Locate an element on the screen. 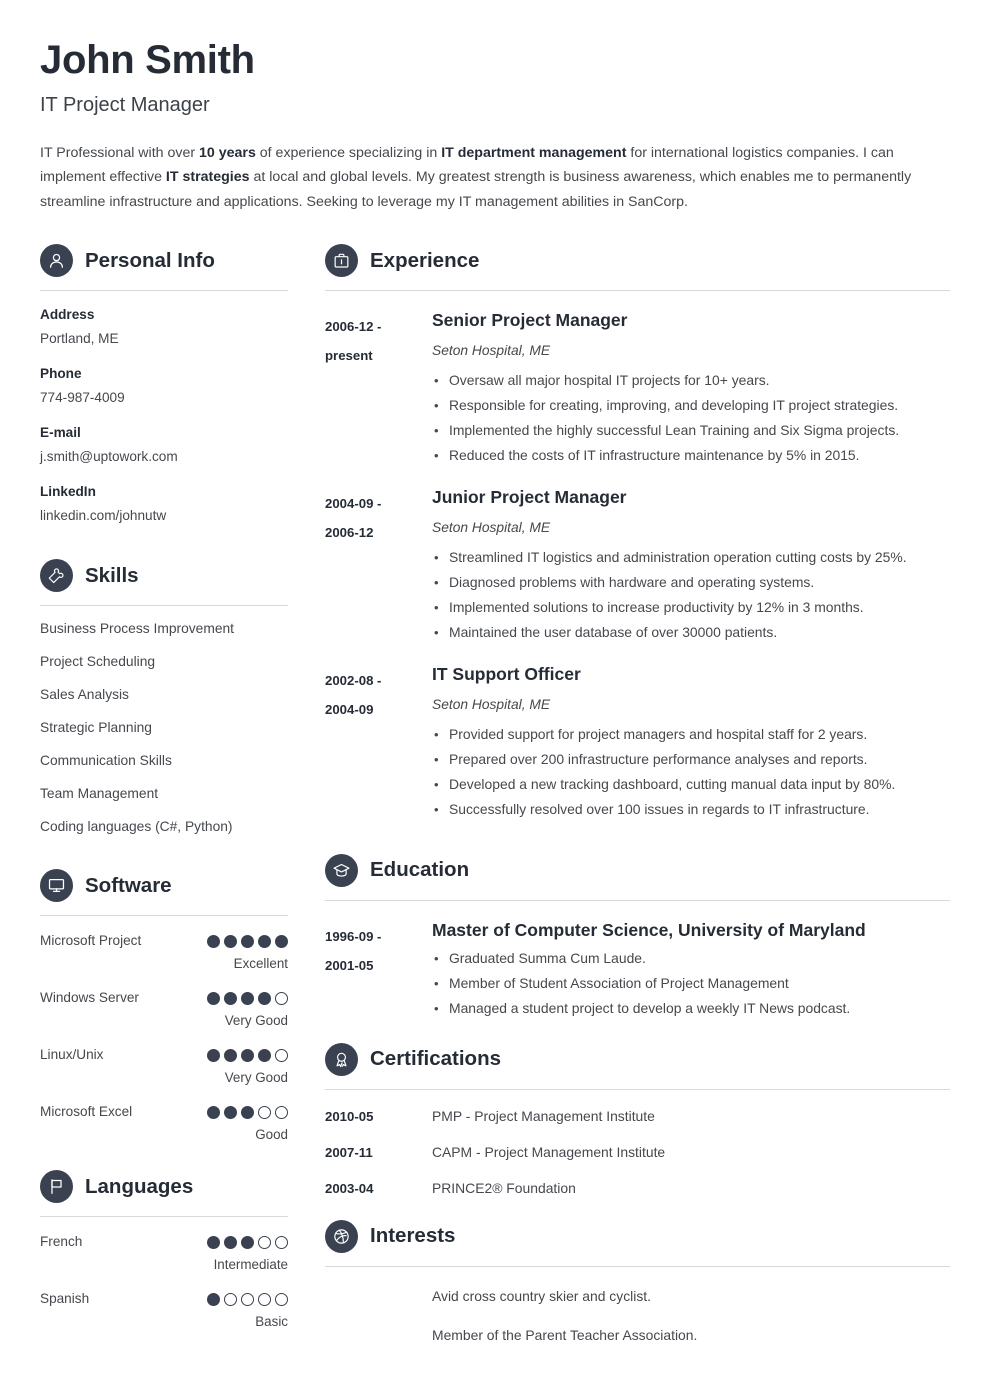 Image resolution: width=990 pixels, height=1400 pixels. briefcase-icon is located at coordinates (341, 261).